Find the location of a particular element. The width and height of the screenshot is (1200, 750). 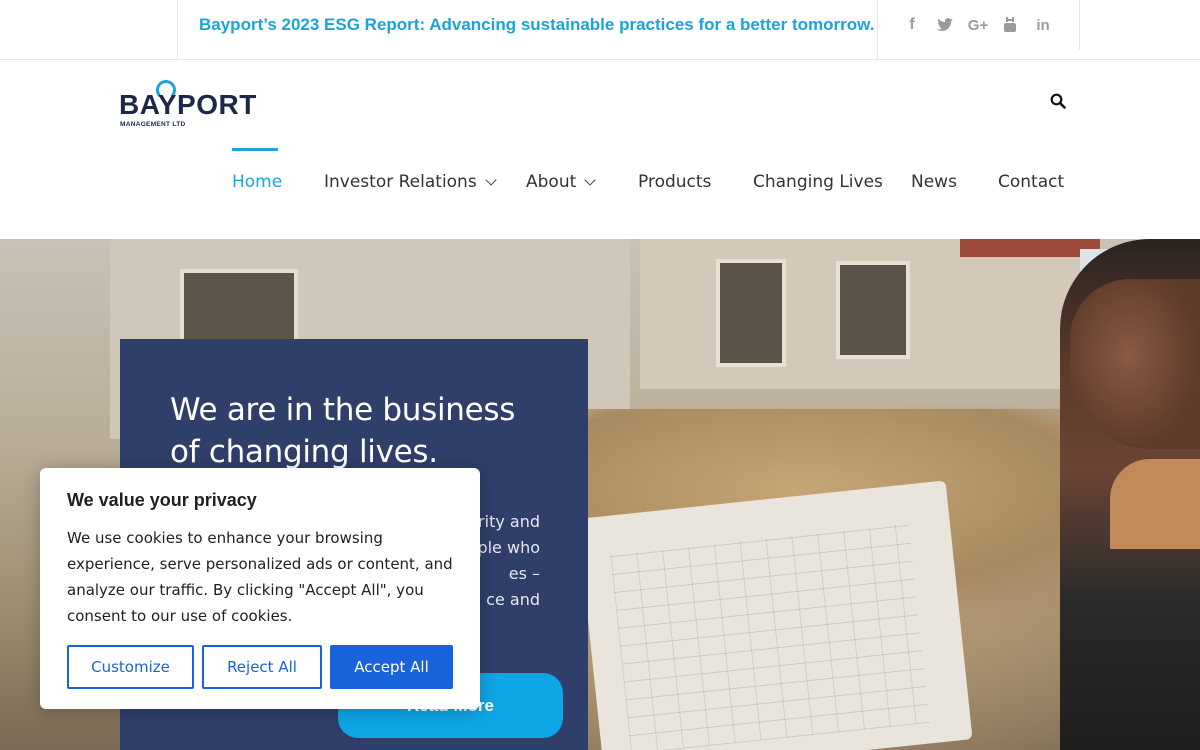

search-icon is located at coordinates (1061, 104).